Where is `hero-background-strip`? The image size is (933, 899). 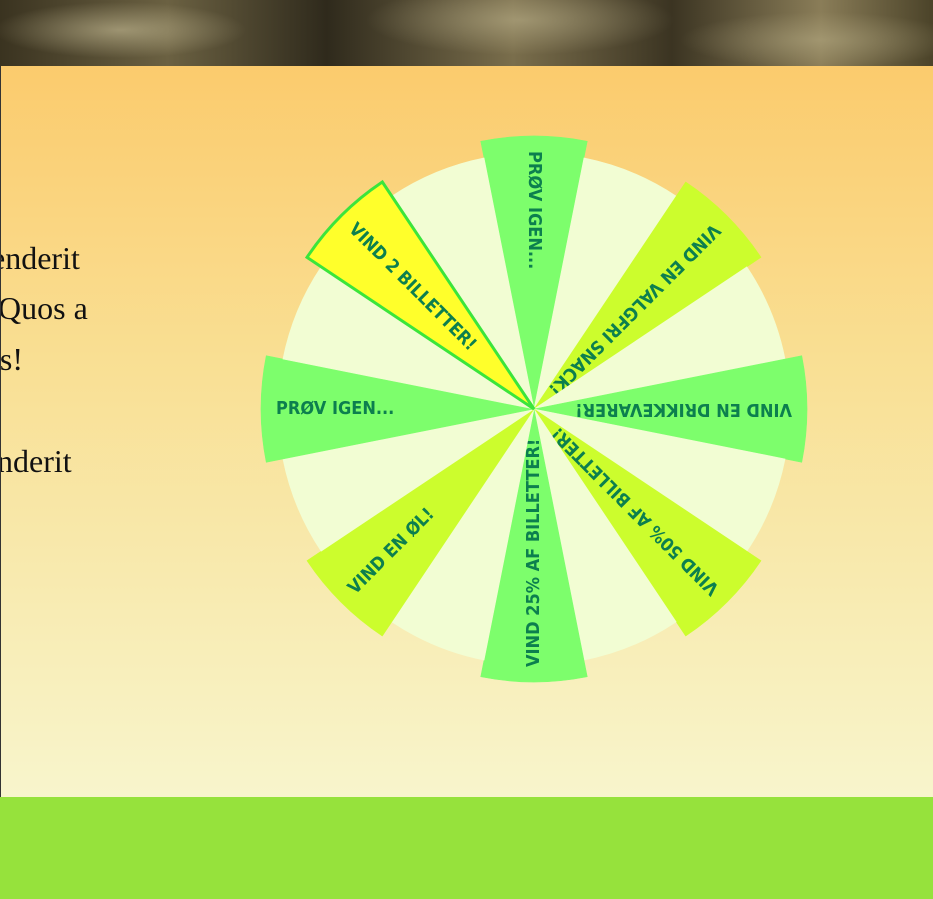 hero-background-strip is located at coordinates (466, 33).